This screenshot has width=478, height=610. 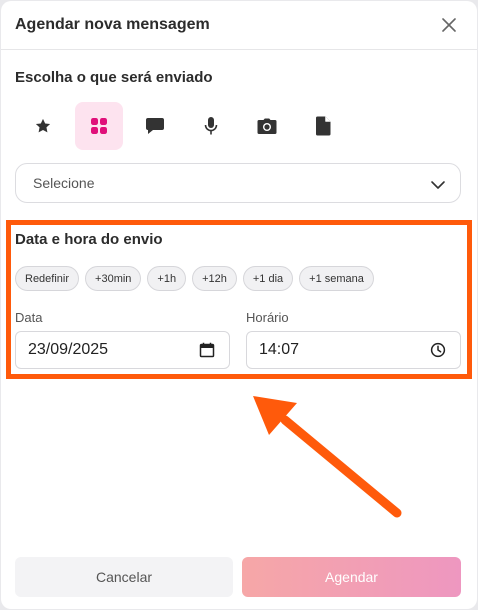 I want to click on close-button, so click(x=449, y=25).